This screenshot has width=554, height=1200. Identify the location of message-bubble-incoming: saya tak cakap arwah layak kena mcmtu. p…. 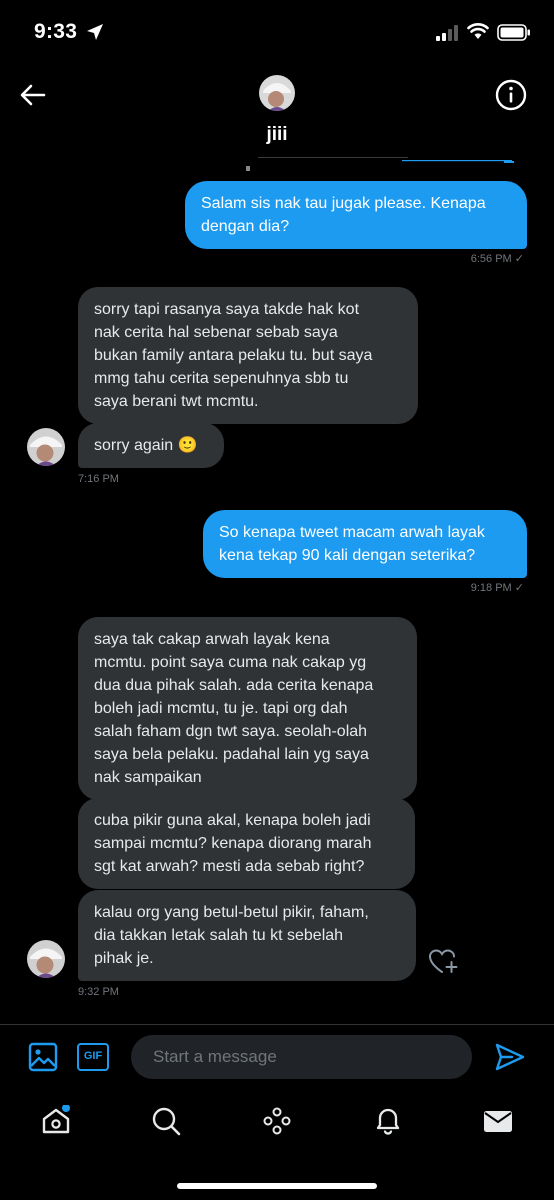
(247, 708).